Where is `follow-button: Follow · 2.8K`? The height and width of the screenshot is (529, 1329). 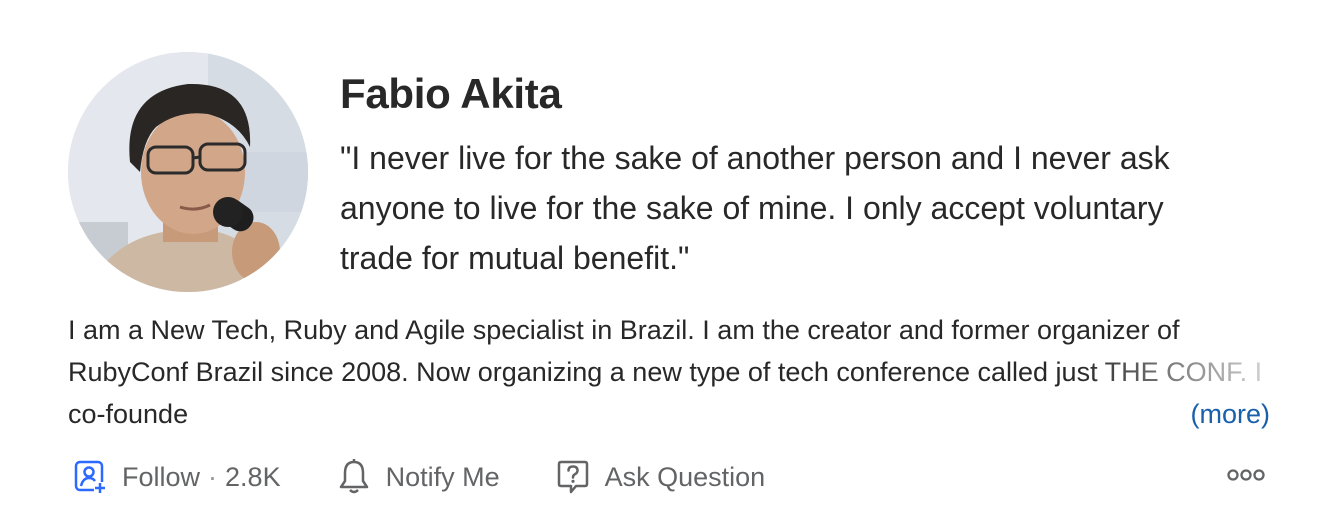
follow-button: Follow · 2.8K is located at coordinates (176, 477).